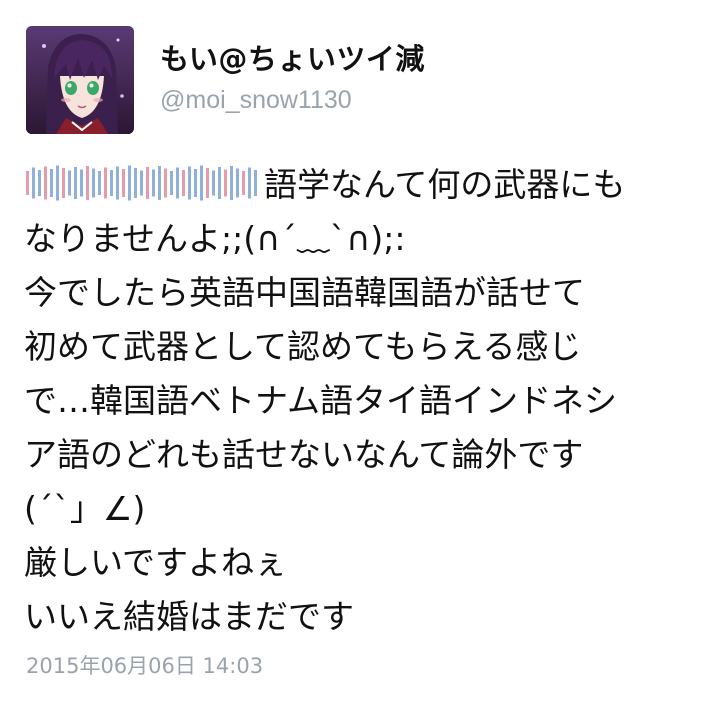 This screenshot has height=705, width=719. I want to click on tweet-line: 語学なんて何の武器にも, so click(364, 185).